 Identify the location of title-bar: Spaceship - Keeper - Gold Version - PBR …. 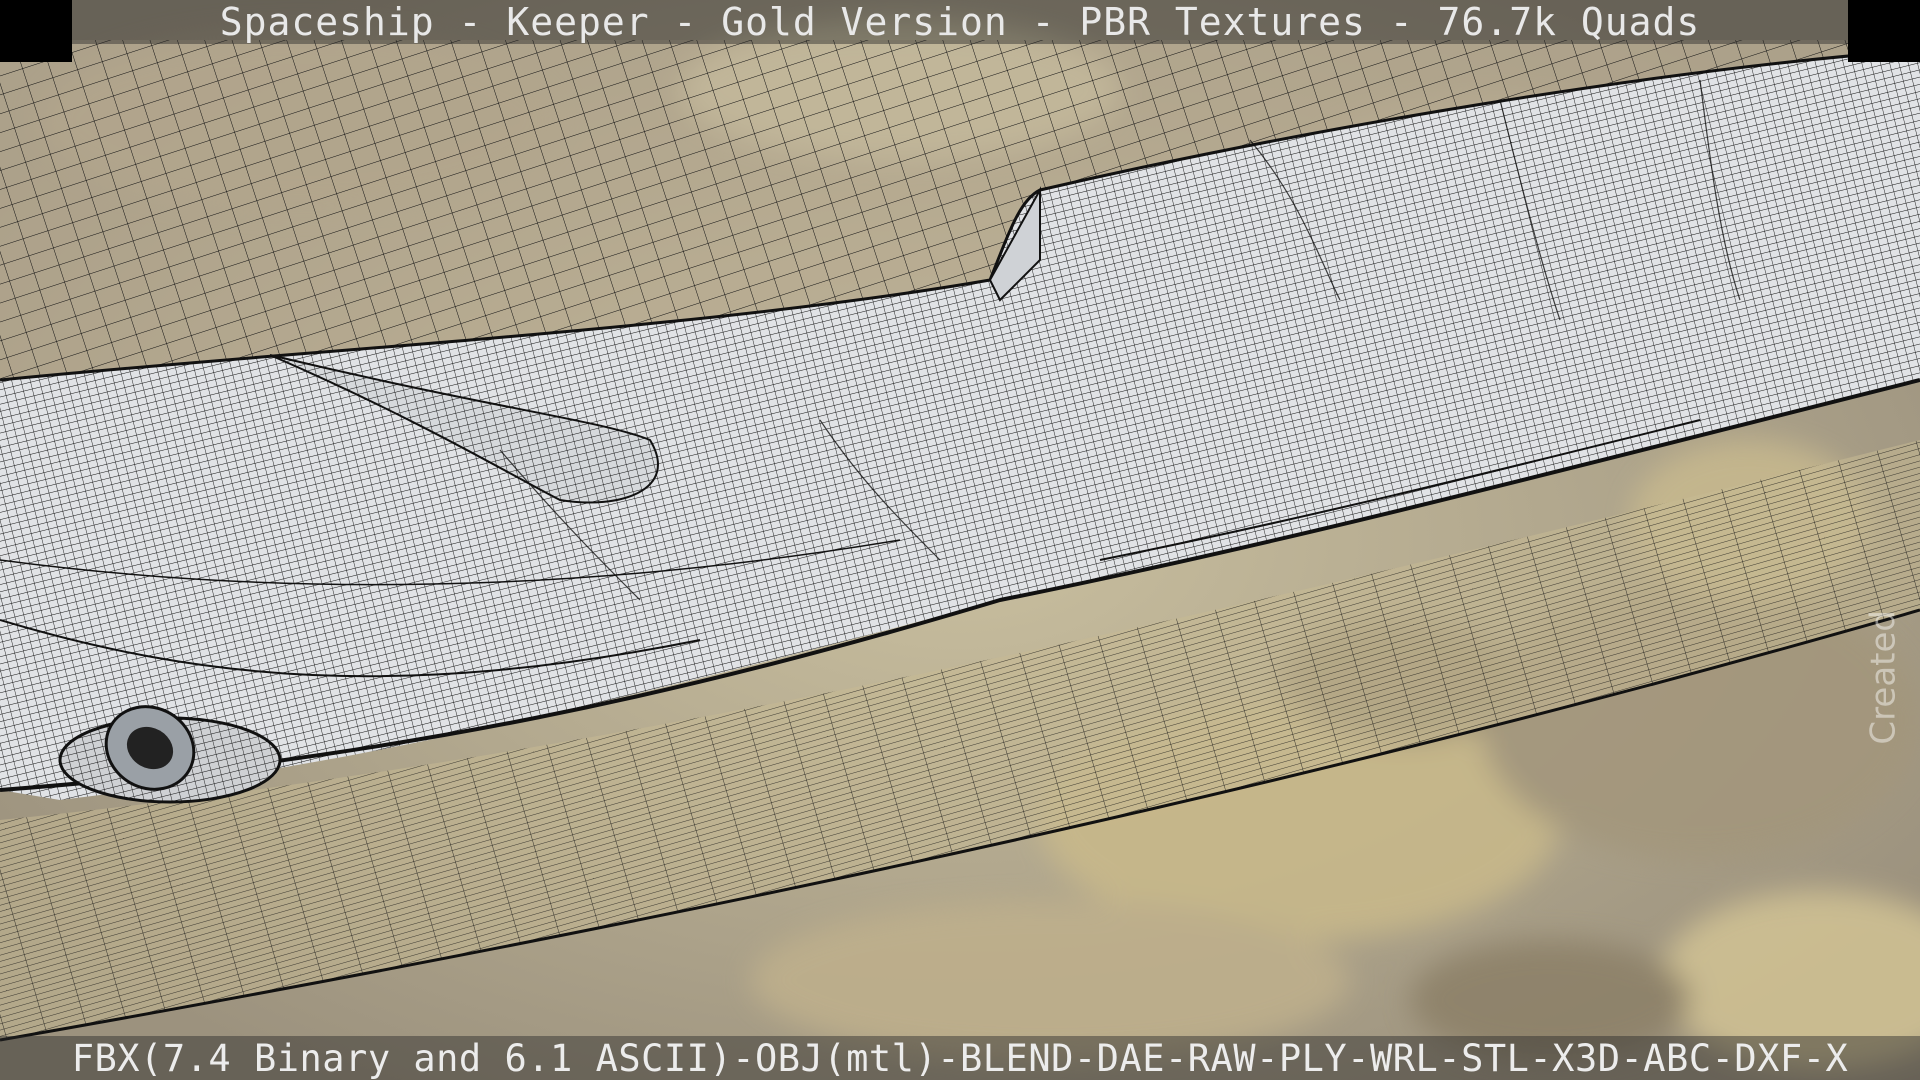
(960, 22).